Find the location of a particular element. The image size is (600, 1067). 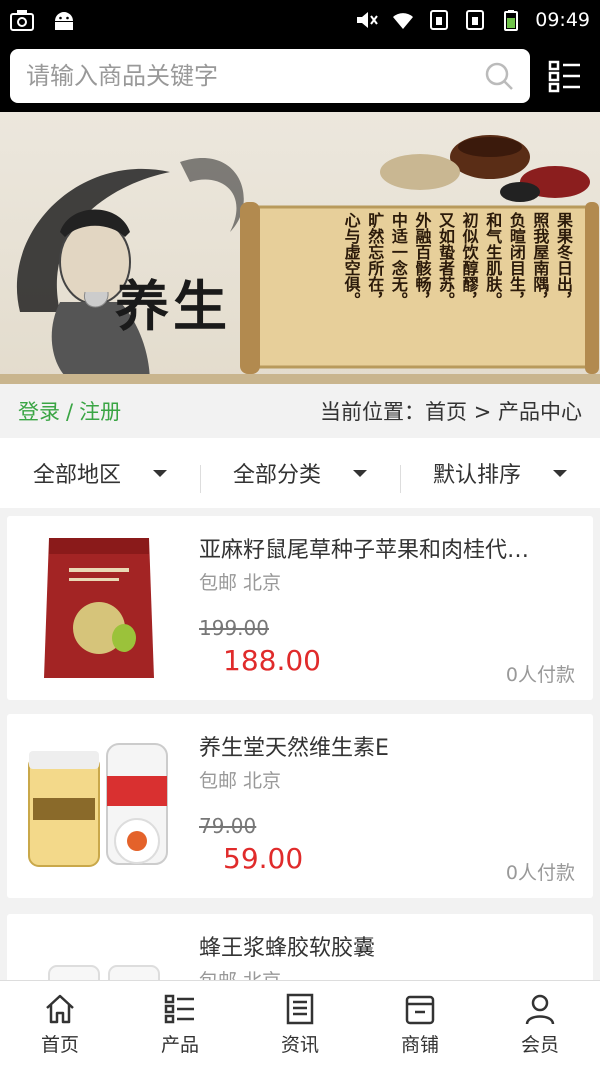

login-link: 登录 is located at coordinates (39, 412).